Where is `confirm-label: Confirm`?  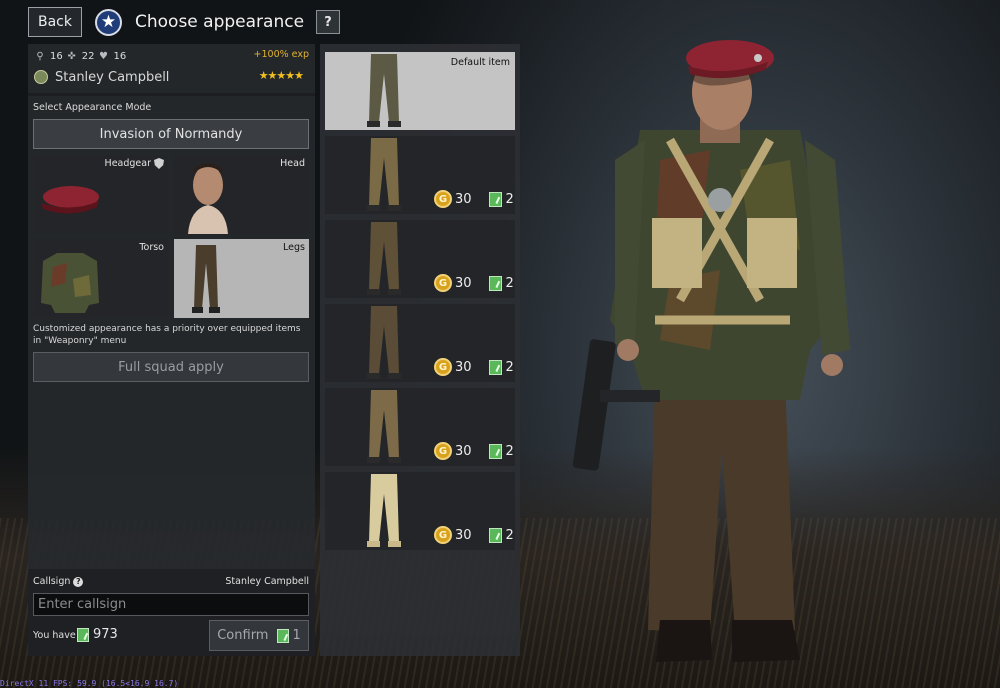 confirm-label: Confirm is located at coordinates (243, 635).